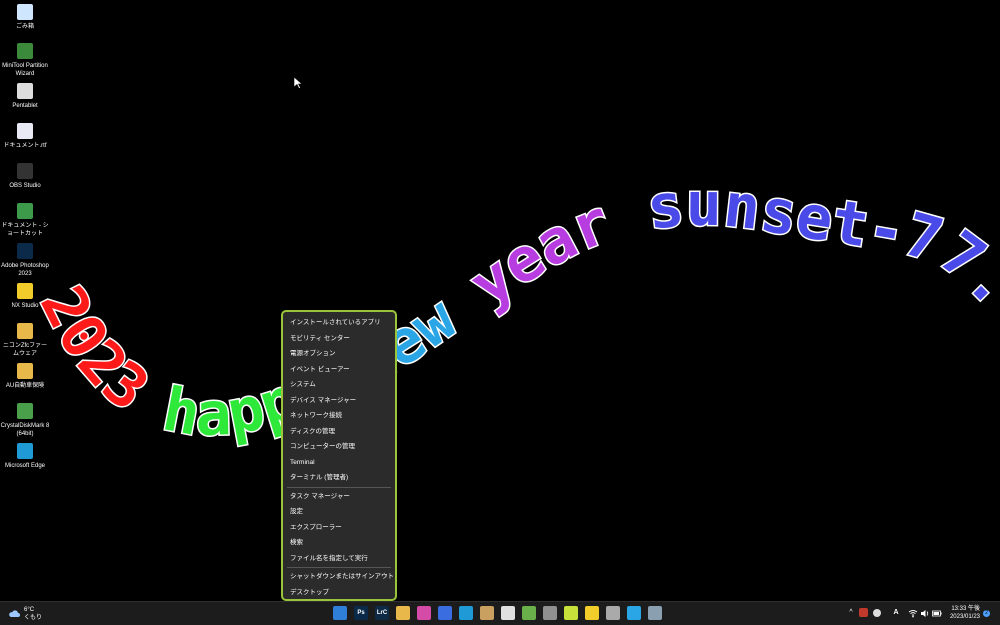 The width and height of the screenshot is (1000, 625). Describe the element at coordinates (313, 353) in the screenshot. I see `menu-item-label: 電源オプション` at that location.